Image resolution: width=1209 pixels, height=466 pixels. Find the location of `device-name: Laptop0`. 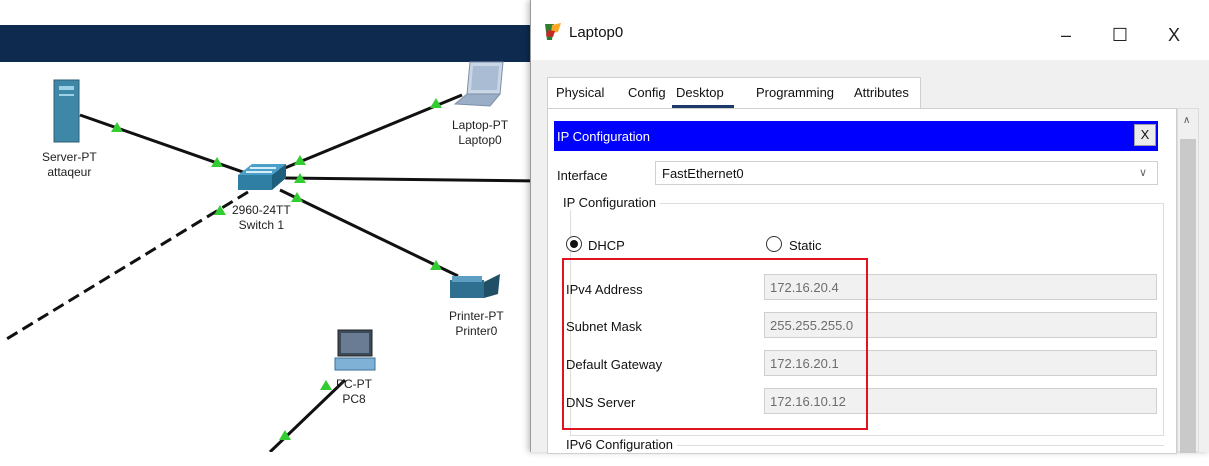

device-name: Laptop0 is located at coordinates (480, 140).